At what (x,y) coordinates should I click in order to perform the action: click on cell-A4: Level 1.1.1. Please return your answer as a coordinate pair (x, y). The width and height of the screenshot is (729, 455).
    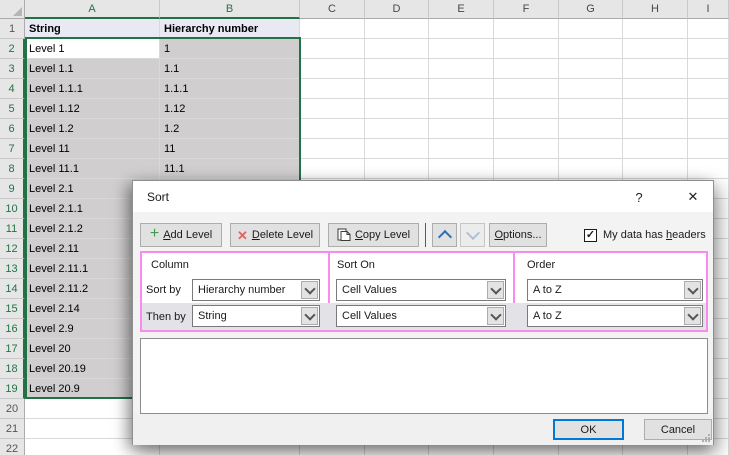
    Looking at the image, I should click on (92, 89).